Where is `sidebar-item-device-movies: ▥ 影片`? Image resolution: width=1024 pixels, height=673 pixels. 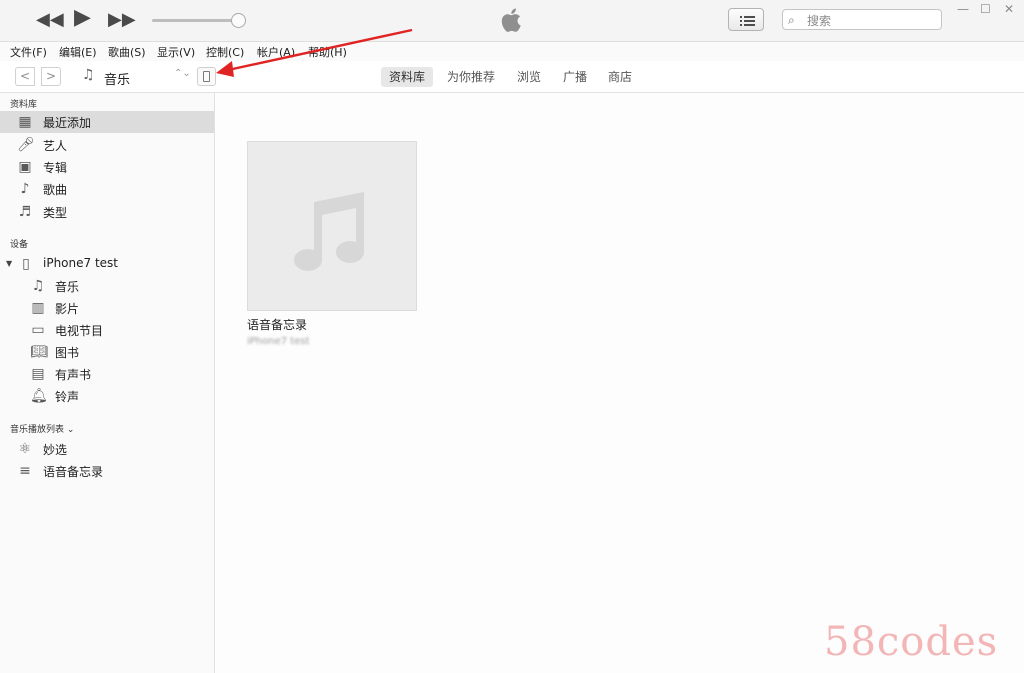
sidebar-item-device-movies: ▥ 影片 is located at coordinates (107, 308).